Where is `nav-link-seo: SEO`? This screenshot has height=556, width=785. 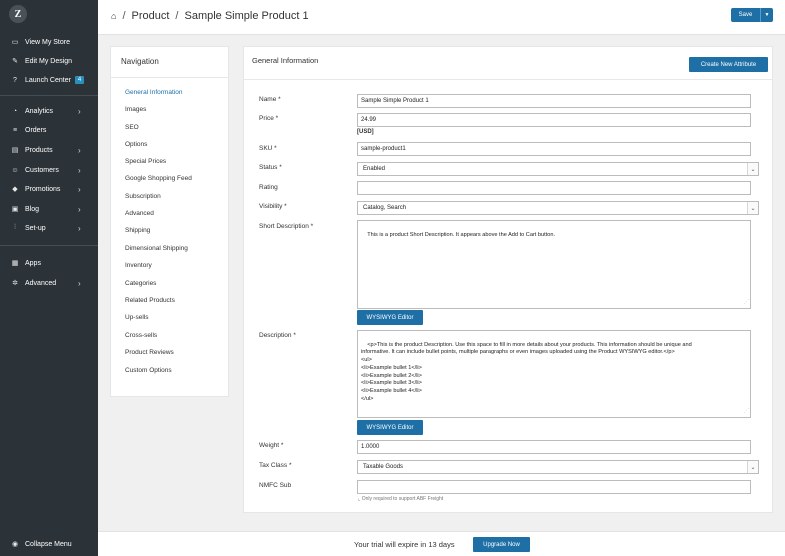
nav-link-seo: SEO is located at coordinates (132, 127).